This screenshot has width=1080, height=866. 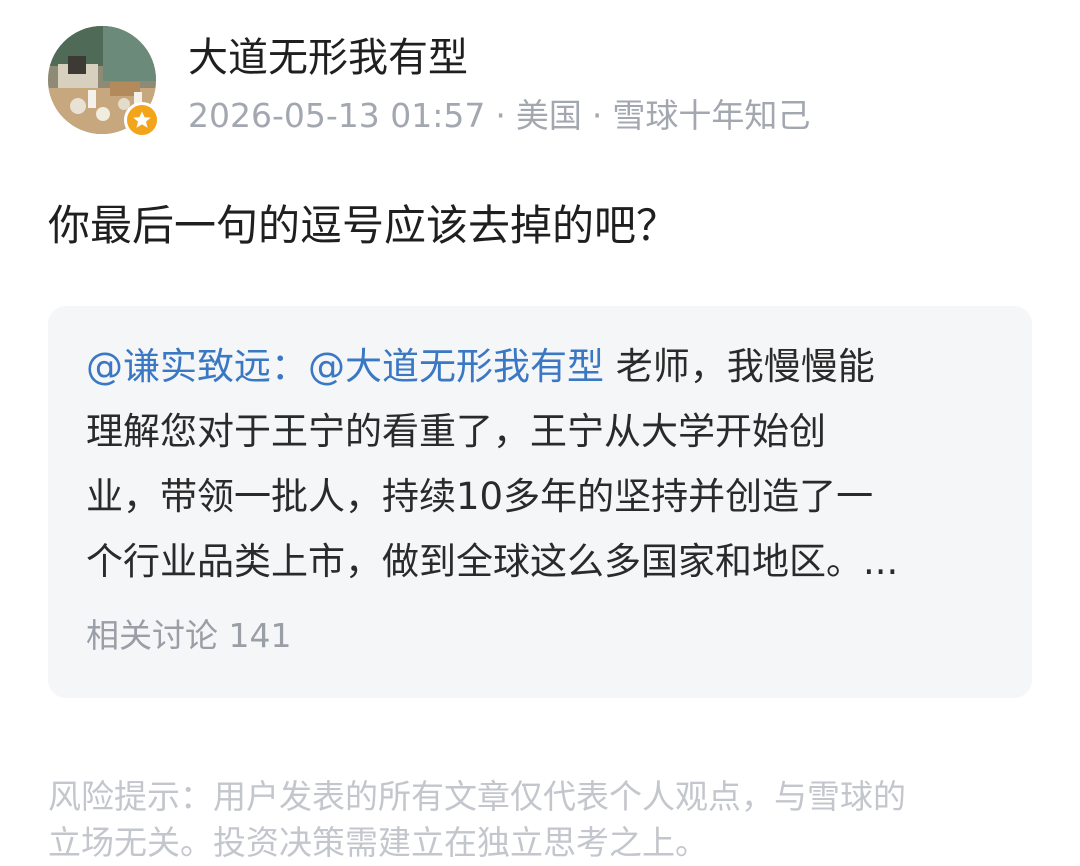 What do you see at coordinates (378, 842) in the screenshot?
I see `disclaimer-line: 立场无关。投资决策需建立在独立思考之上。` at bounding box center [378, 842].